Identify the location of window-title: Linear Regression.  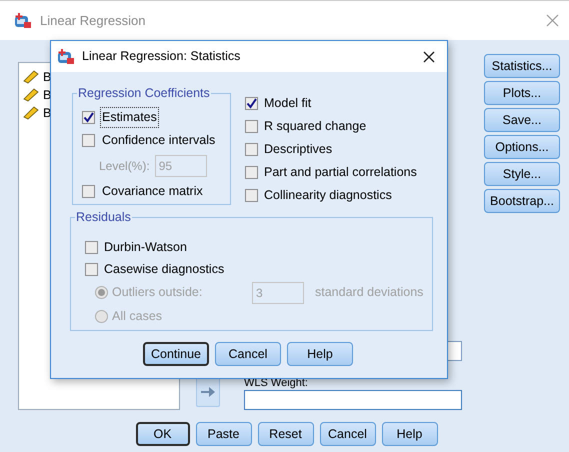
(93, 21).